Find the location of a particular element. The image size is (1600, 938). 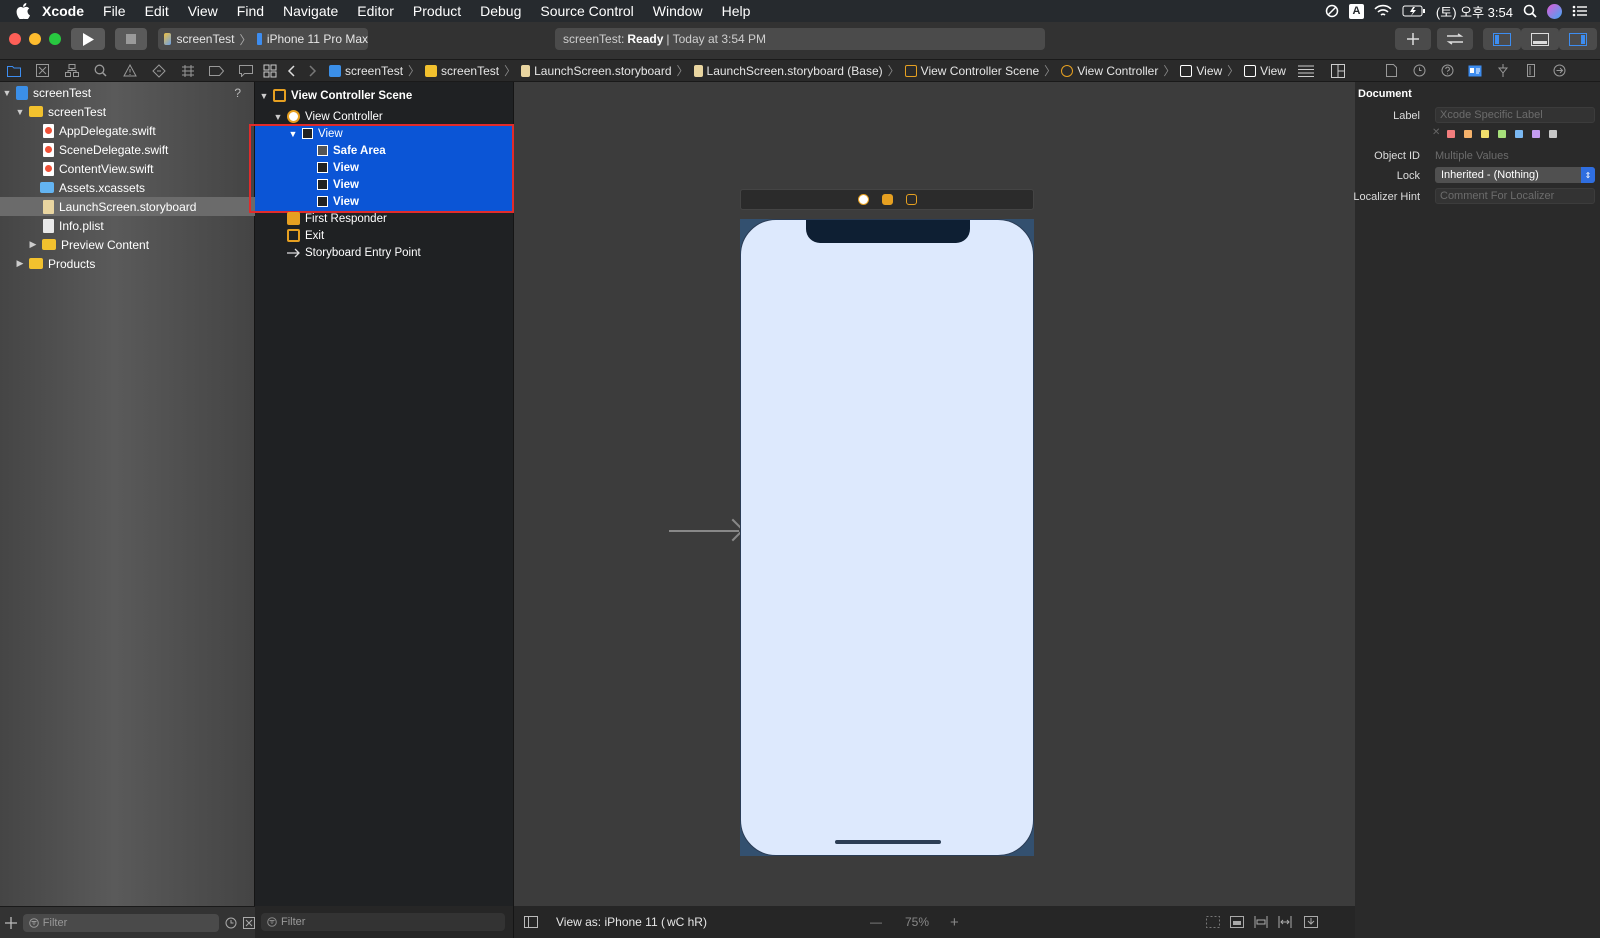

outline-scene-row: ▼ View Controller Scene is located at coordinates (335, 95).